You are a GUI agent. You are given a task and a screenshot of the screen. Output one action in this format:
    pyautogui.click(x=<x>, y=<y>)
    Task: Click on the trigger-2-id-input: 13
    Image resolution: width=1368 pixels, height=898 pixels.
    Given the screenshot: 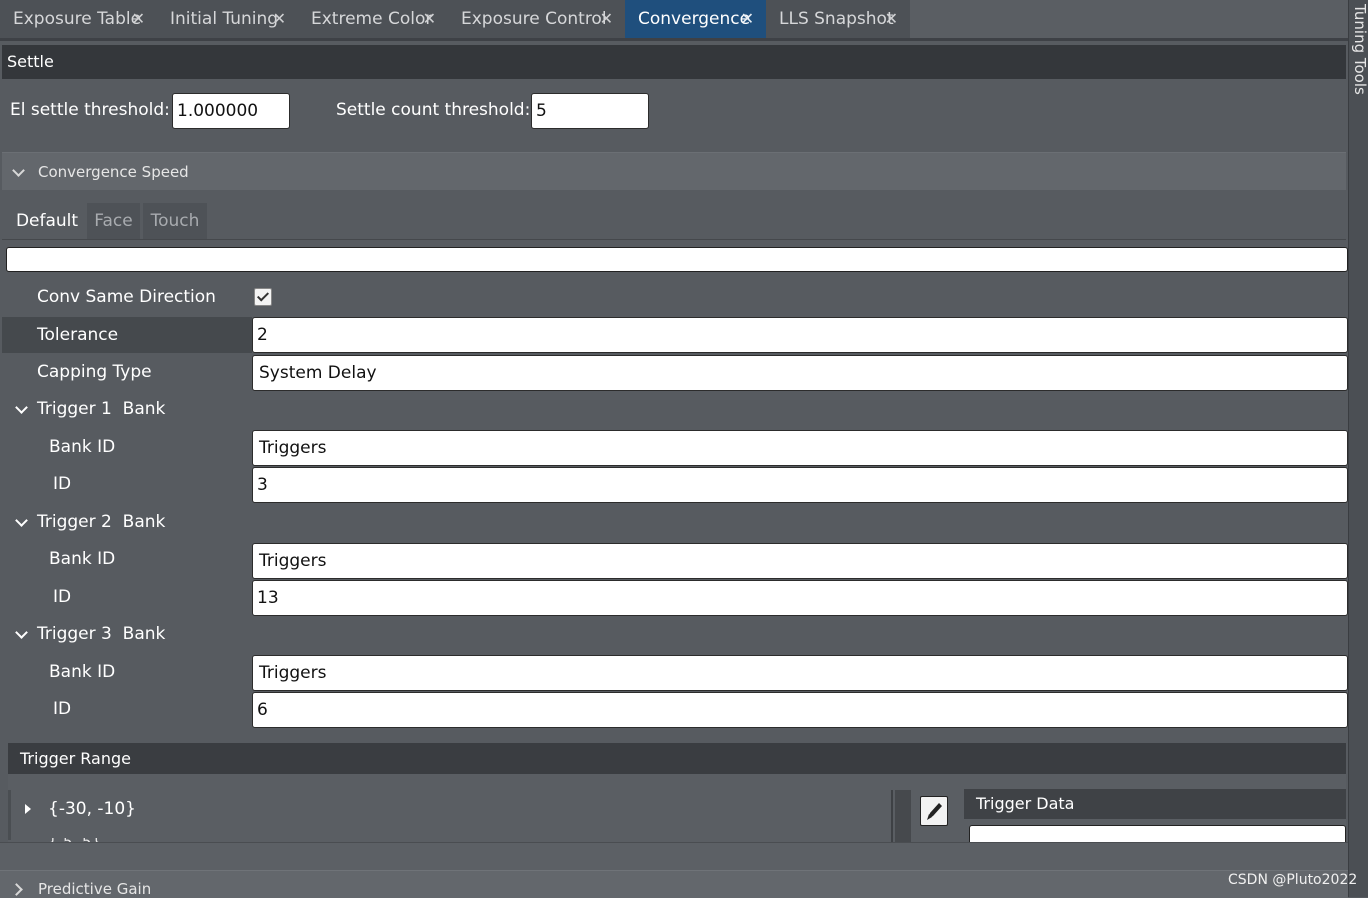 What is the action you would take?
    pyautogui.click(x=800, y=598)
    